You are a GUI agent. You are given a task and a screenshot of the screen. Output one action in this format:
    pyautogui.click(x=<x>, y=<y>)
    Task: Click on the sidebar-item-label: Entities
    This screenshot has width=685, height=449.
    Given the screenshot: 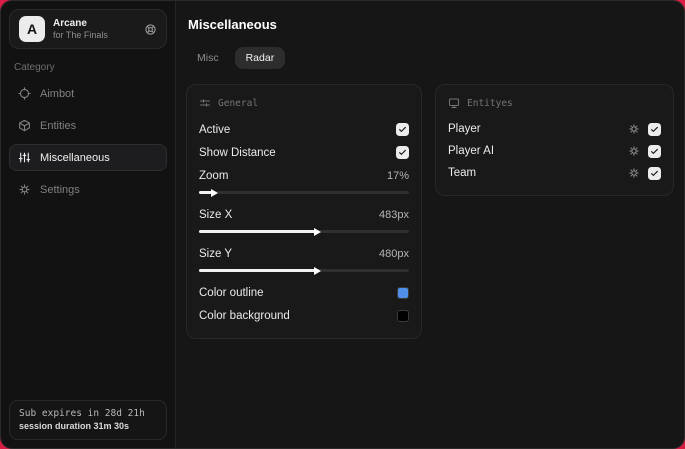 What is the action you would take?
    pyautogui.click(x=58, y=125)
    